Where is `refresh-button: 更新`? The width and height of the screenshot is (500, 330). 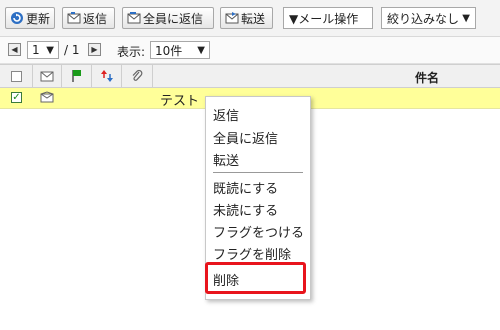 refresh-button: 更新 is located at coordinates (30, 18).